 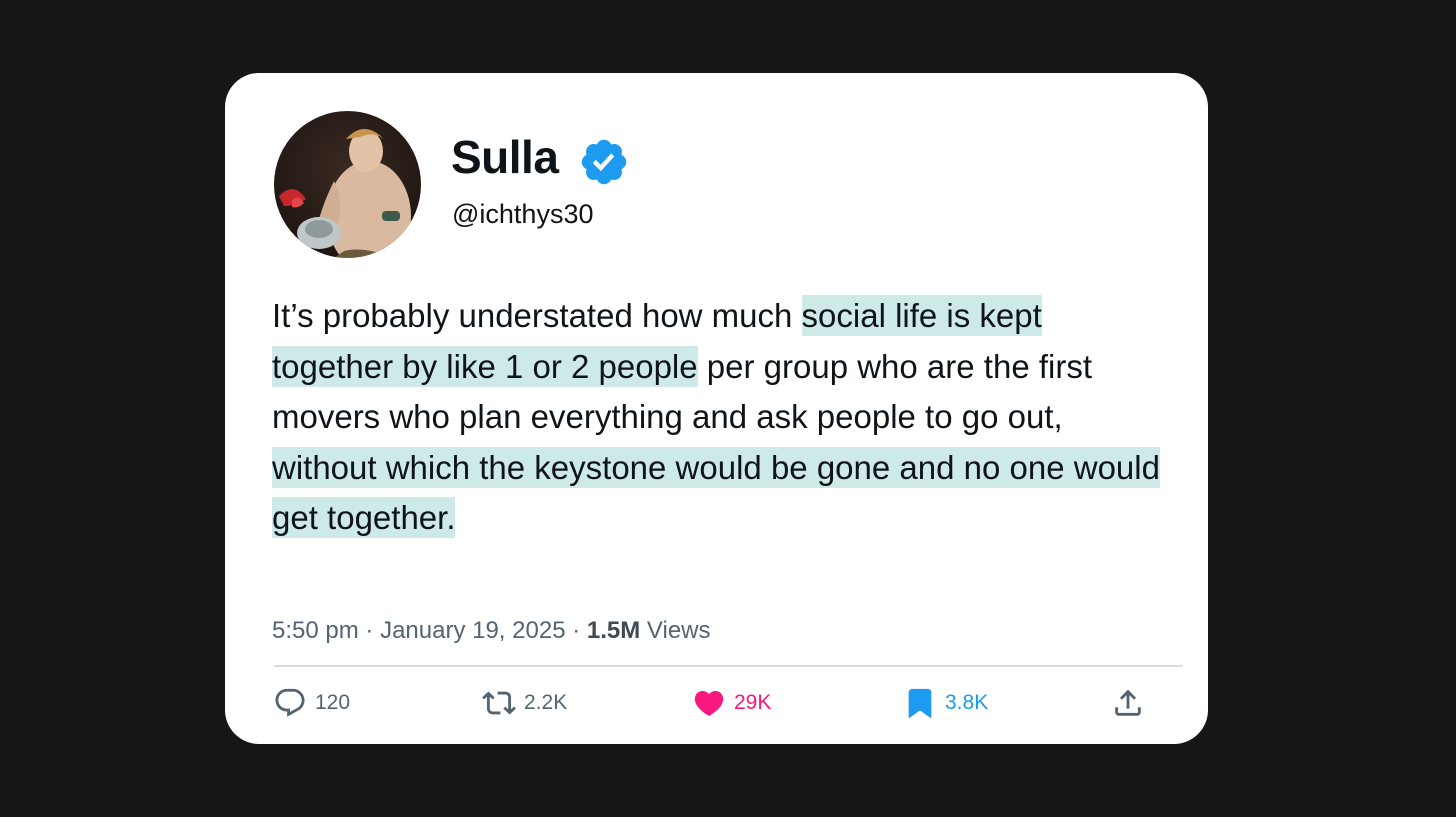 I want to click on like-count: 29K, so click(x=753, y=702).